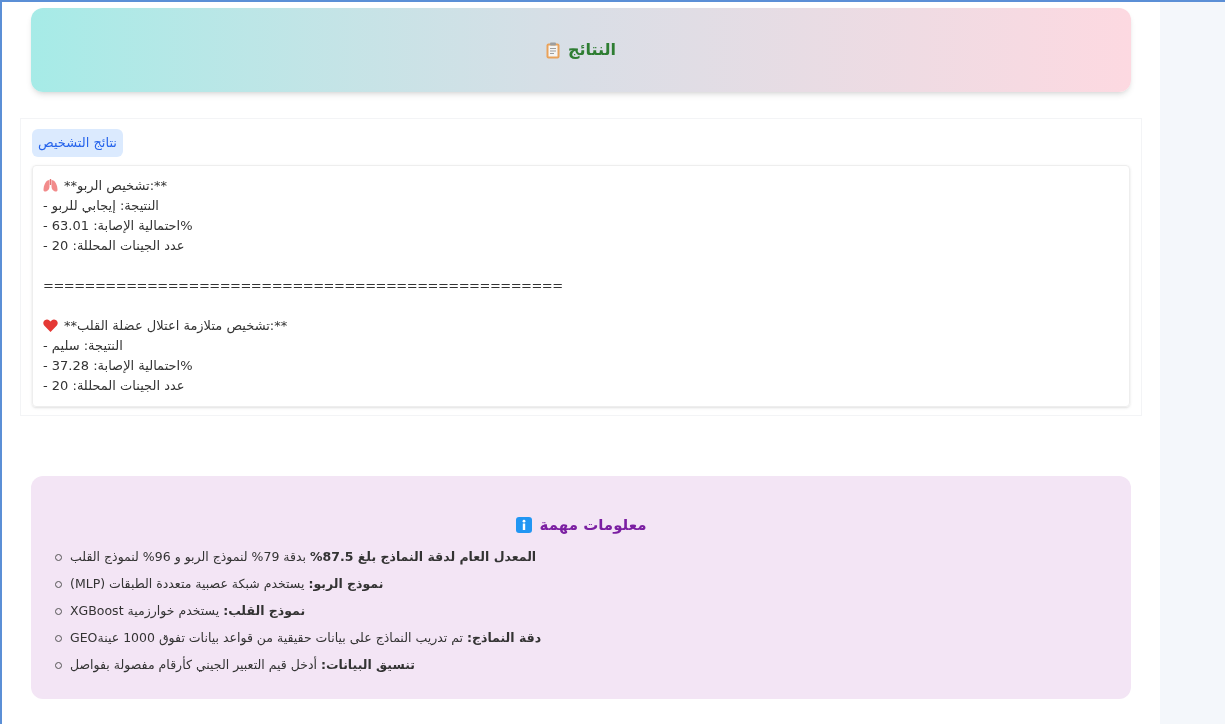  Describe the element at coordinates (176, 326) in the screenshot. I see `diagnosis-heading: **تشخيص متلازمة اعتلال عضلة القلب:**` at that location.